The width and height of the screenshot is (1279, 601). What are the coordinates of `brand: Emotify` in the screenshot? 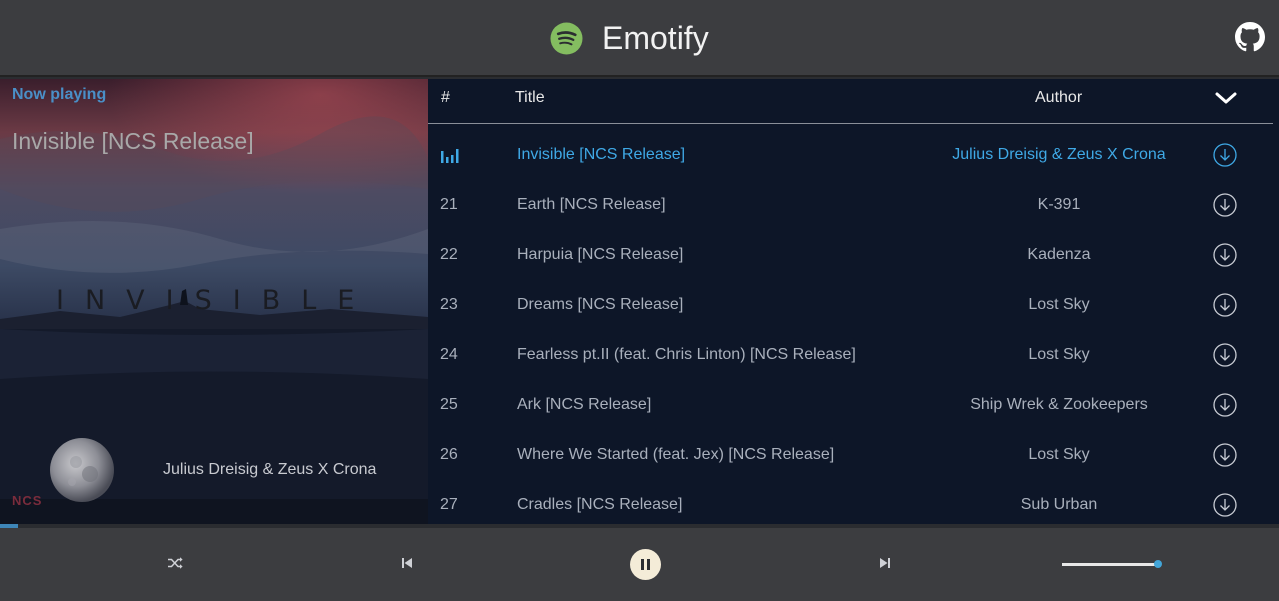 It's located at (629, 38).